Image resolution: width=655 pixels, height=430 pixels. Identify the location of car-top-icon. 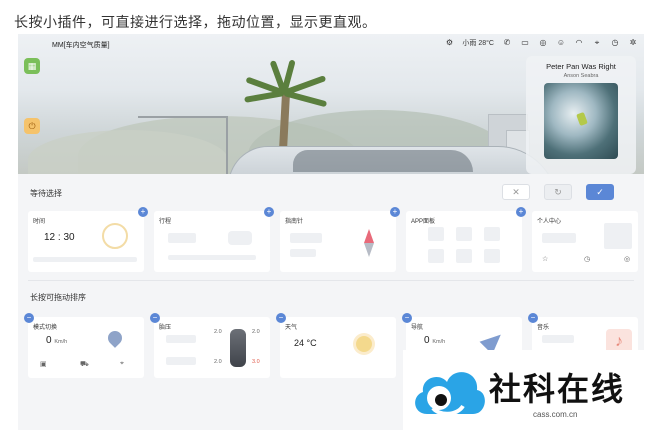
(238, 348).